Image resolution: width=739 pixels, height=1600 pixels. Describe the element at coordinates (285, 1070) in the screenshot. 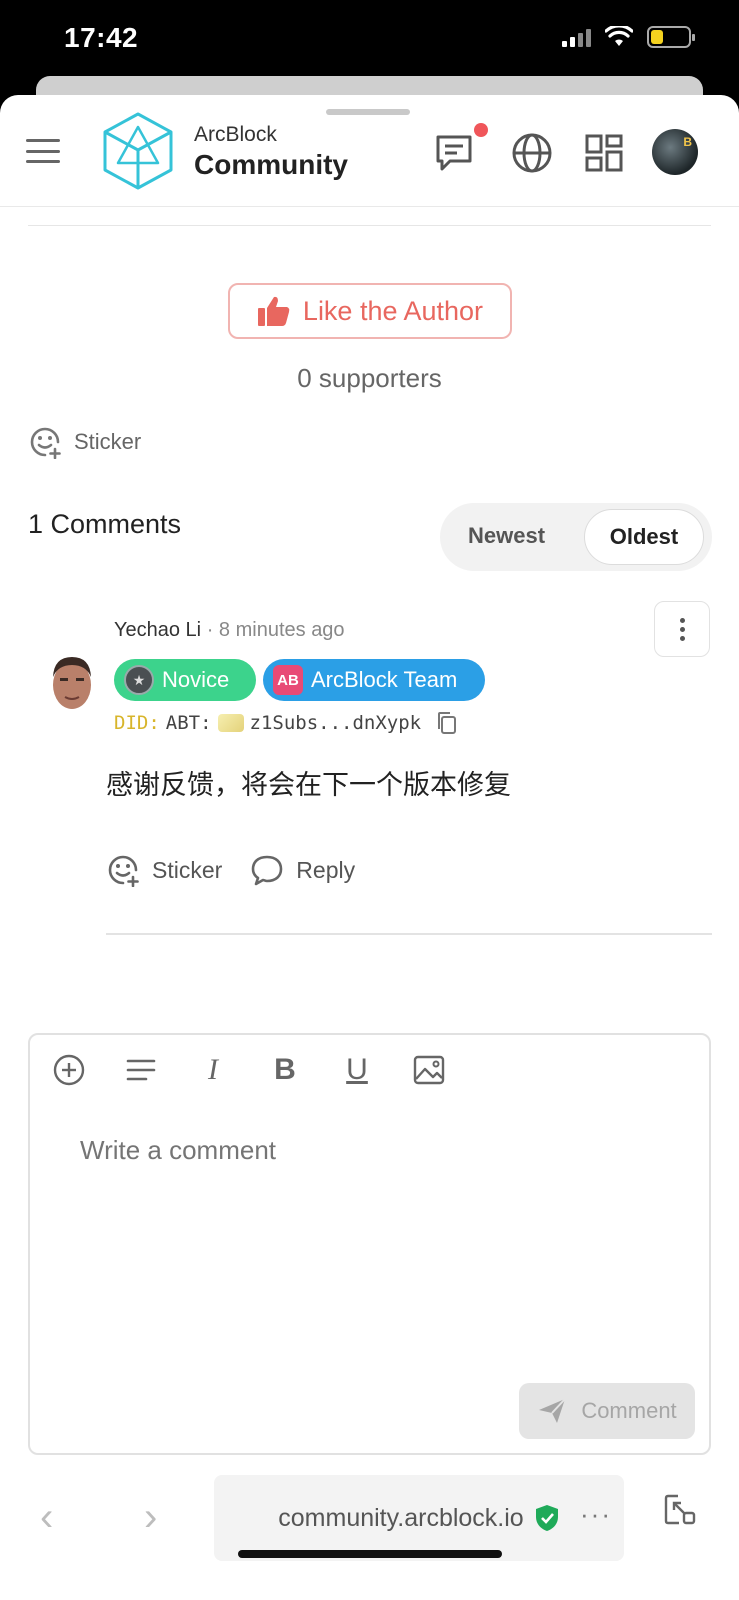

I see `bold-icon: B` at that location.